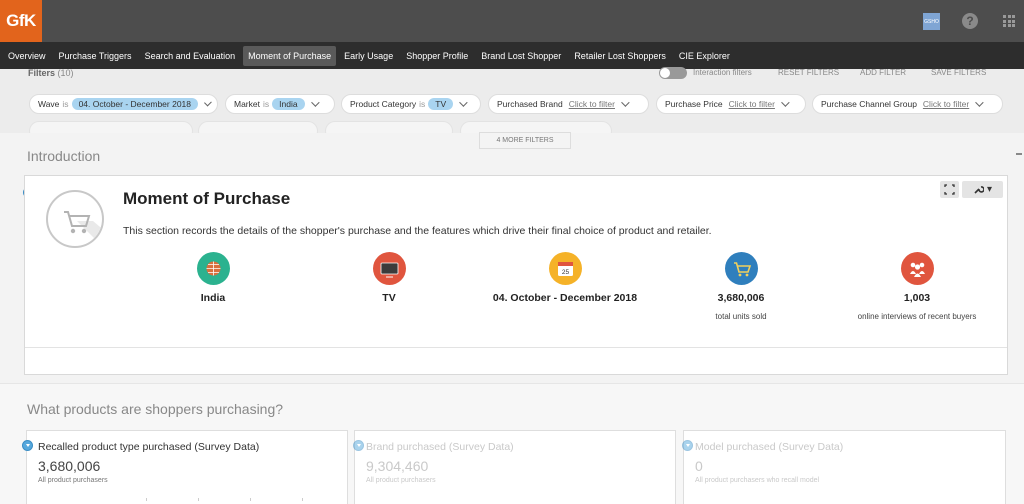 This screenshot has height=504, width=1024. Describe the element at coordinates (917, 298) in the screenshot. I see `stat-value: 1,003` at that location.